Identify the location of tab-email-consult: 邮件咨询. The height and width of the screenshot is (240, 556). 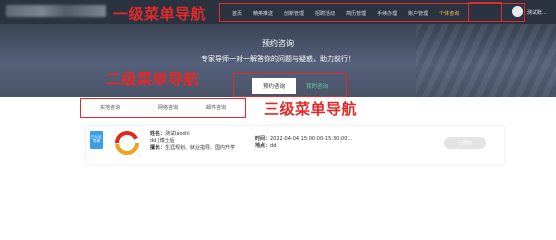
(216, 107).